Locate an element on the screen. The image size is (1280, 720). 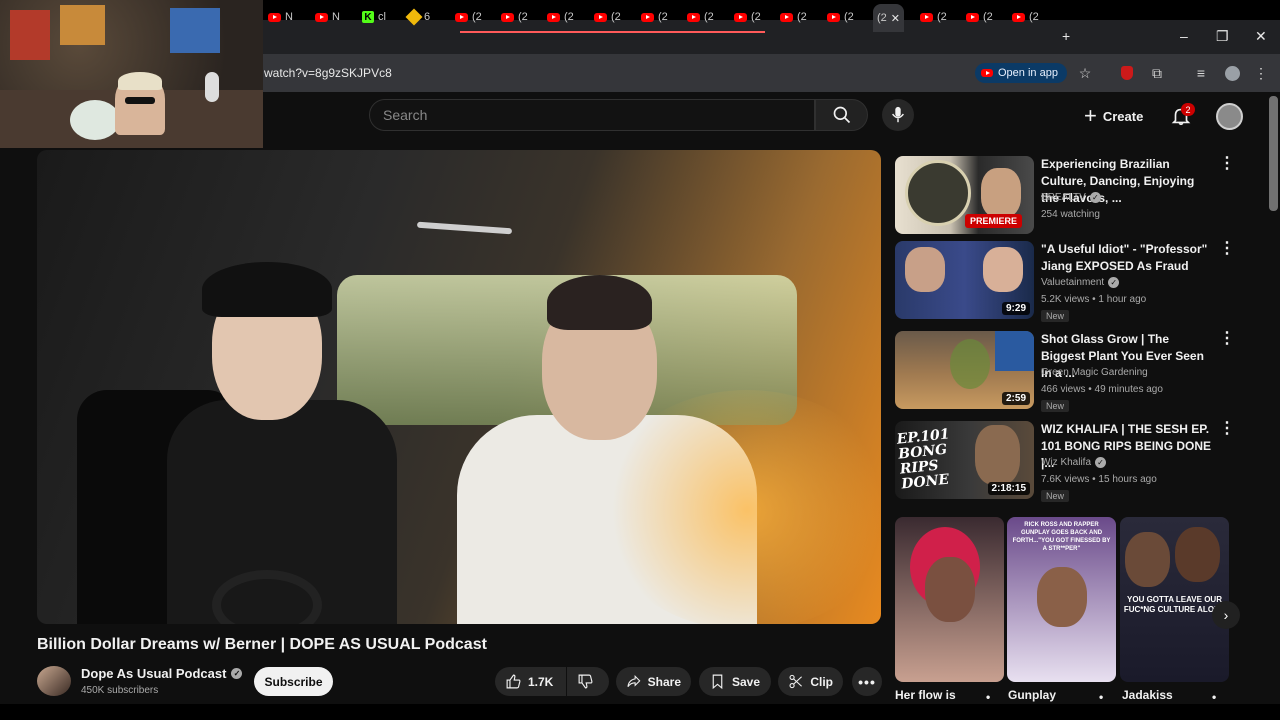
recommendation-channel: Valuetainment ✓ is located at coordinates (1080, 282).